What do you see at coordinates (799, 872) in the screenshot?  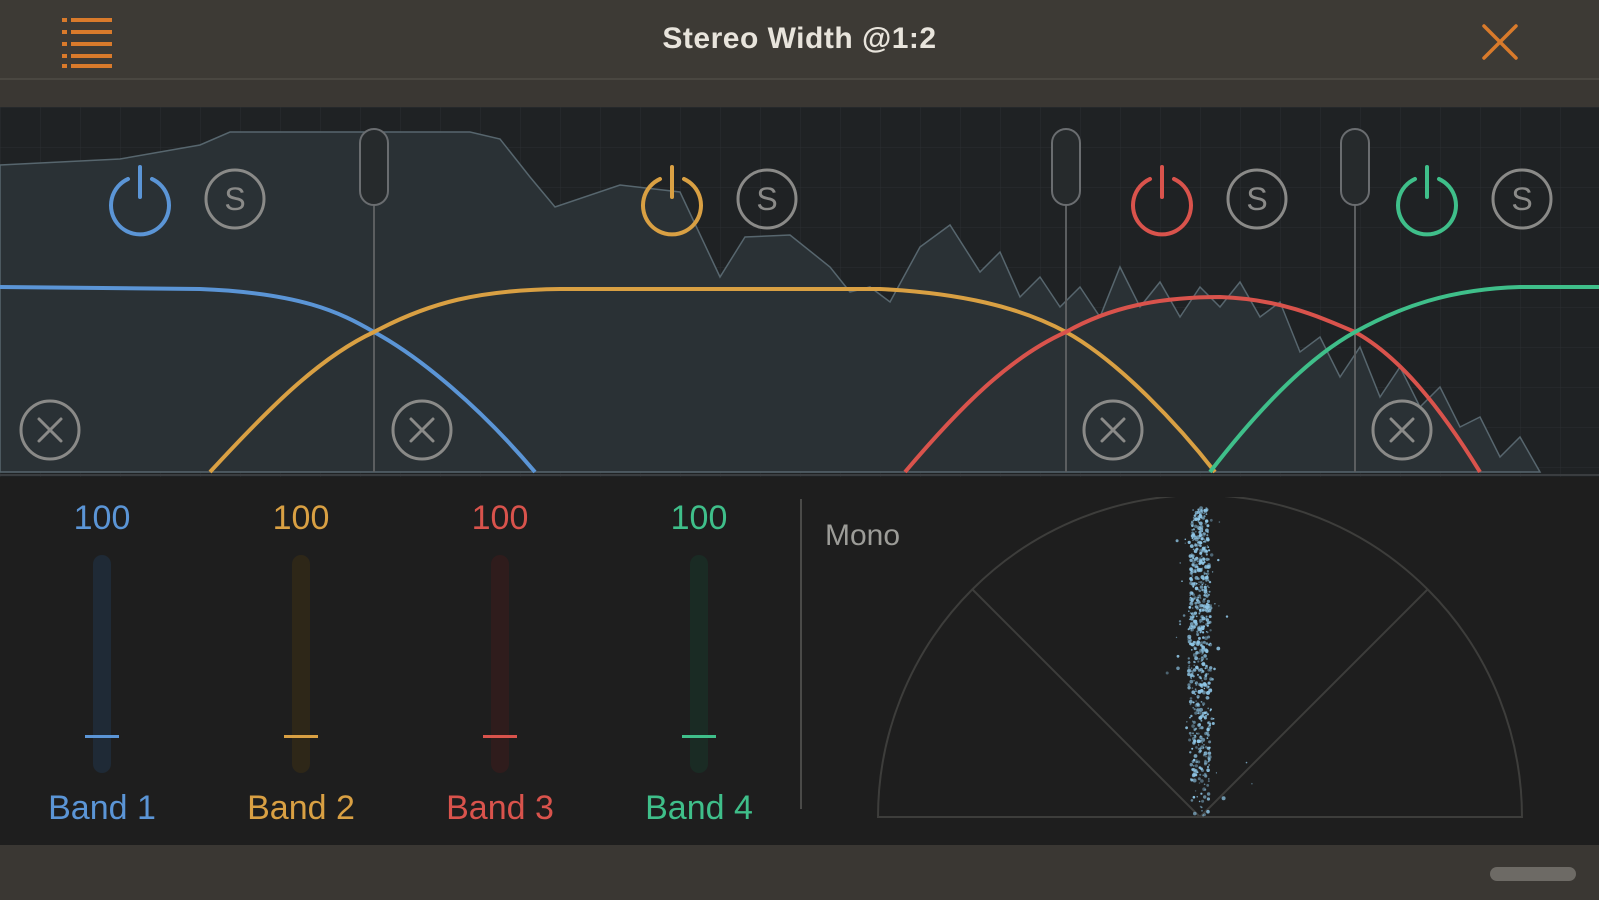 I see `bottom-bar` at bounding box center [799, 872].